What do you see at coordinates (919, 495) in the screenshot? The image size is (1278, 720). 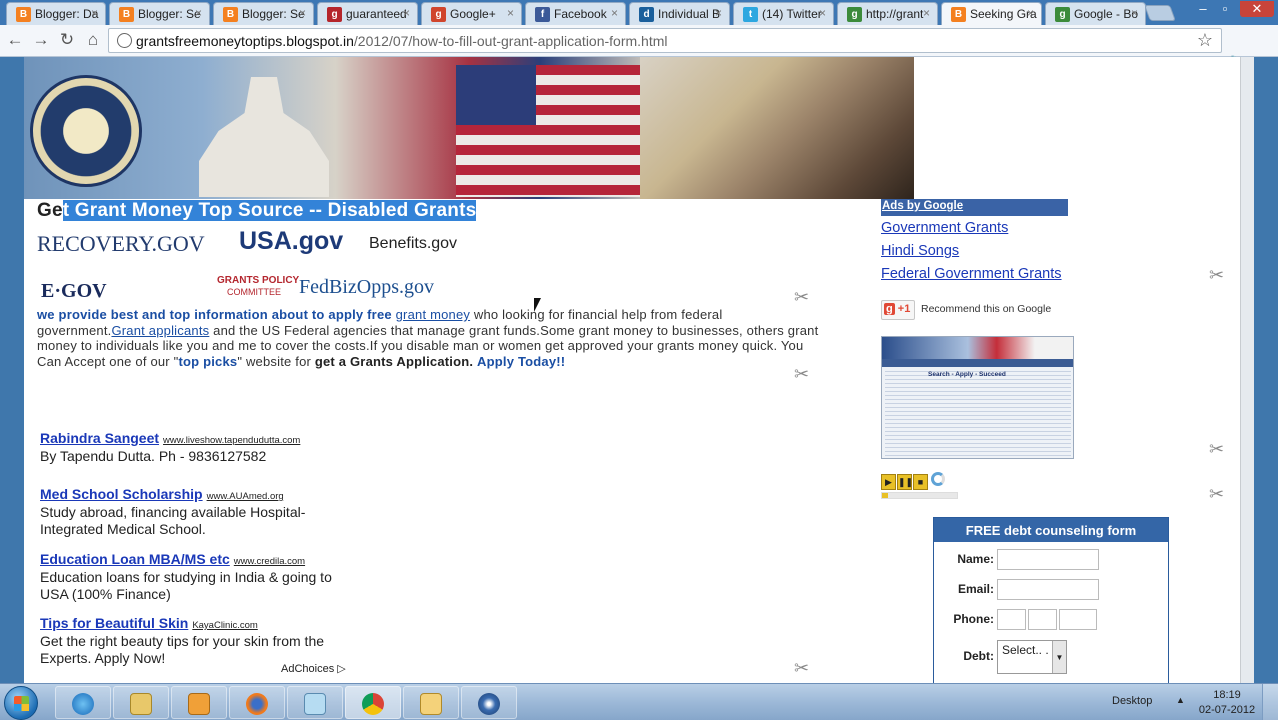 I see `player-progress-bar` at bounding box center [919, 495].